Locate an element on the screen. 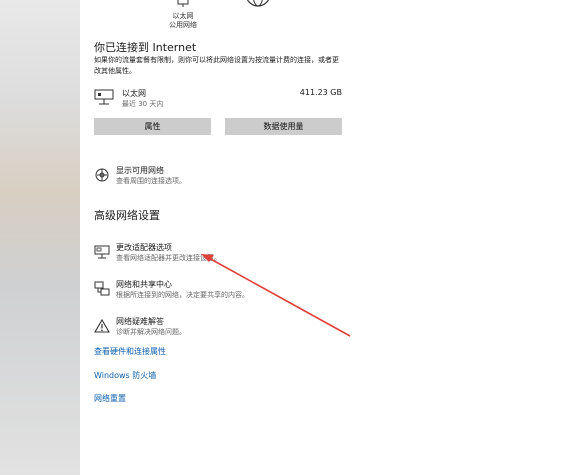  troubleshooter-title: 网络疑难解答 is located at coordinates (140, 321).